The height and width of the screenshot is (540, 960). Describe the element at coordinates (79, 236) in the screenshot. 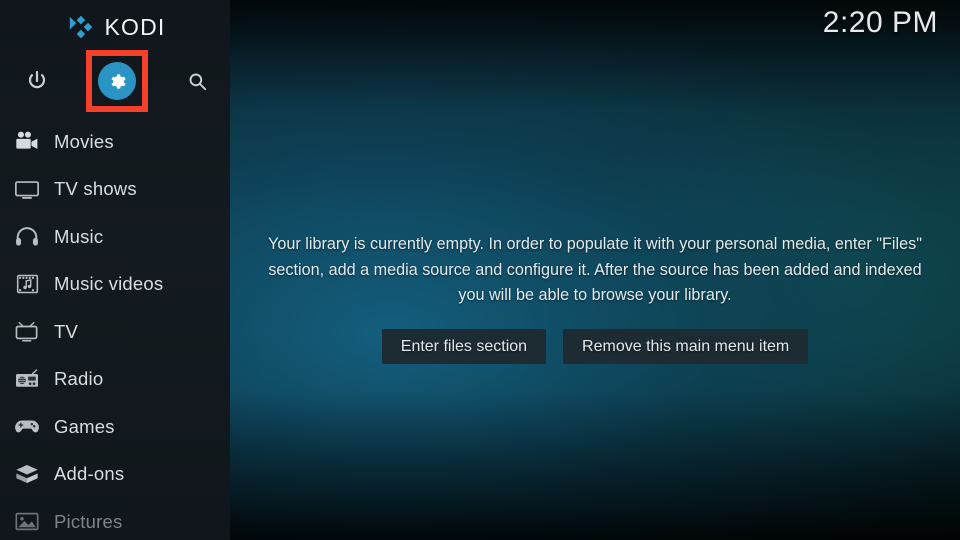

I see `sidebar-item-label: Music` at that location.